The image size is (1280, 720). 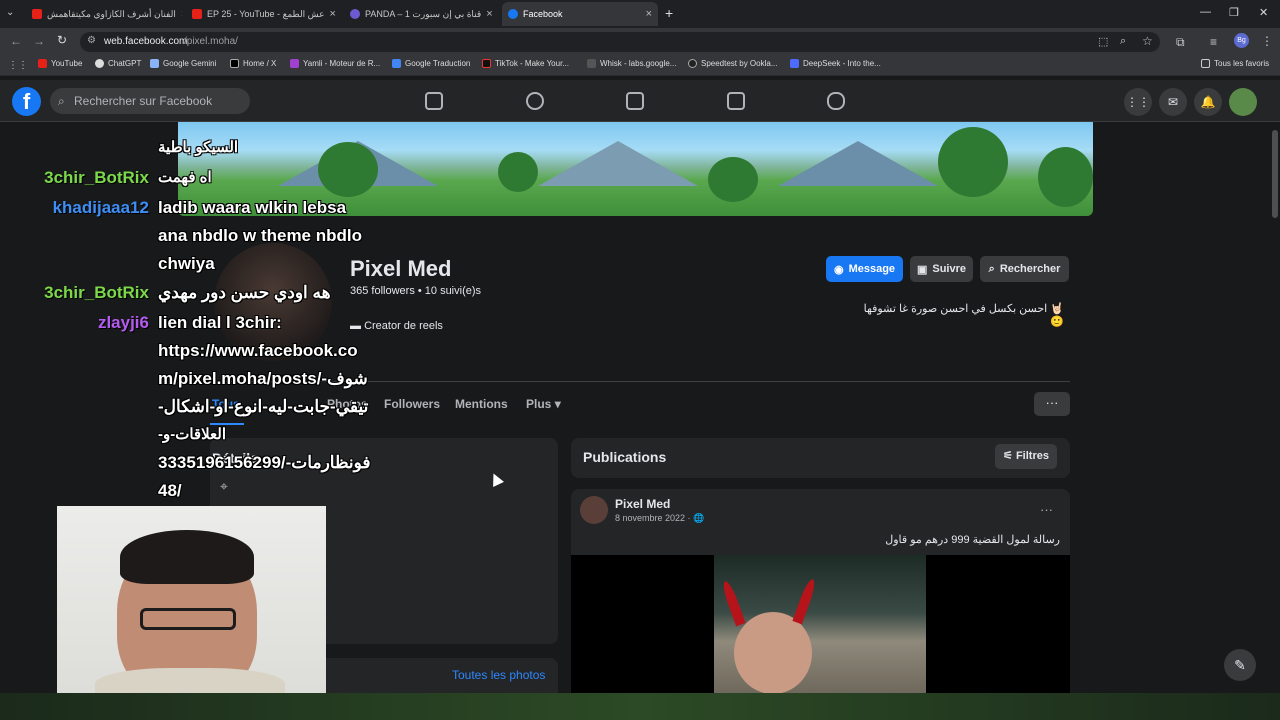 What do you see at coordinates (220, 322) in the screenshot?
I see `chat-line: lien dial l 3chir:` at bounding box center [220, 322].